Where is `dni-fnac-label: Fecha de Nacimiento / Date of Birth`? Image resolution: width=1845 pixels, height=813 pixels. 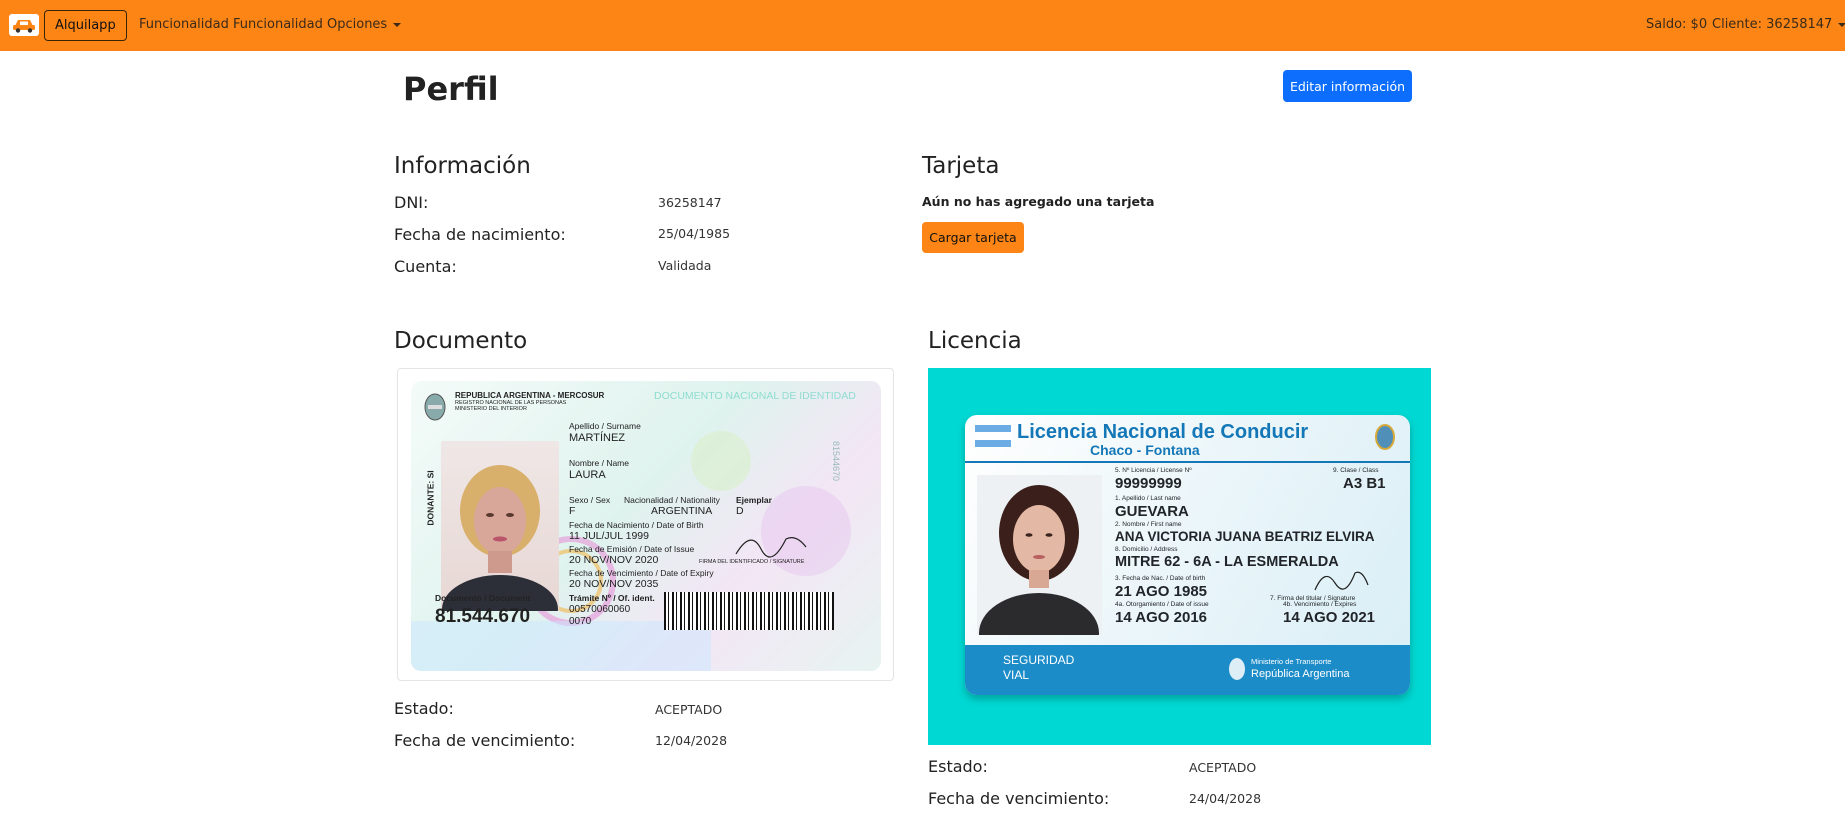
dni-fnac-label: Fecha de Nacimiento / Date of Birth is located at coordinates (636, 525).